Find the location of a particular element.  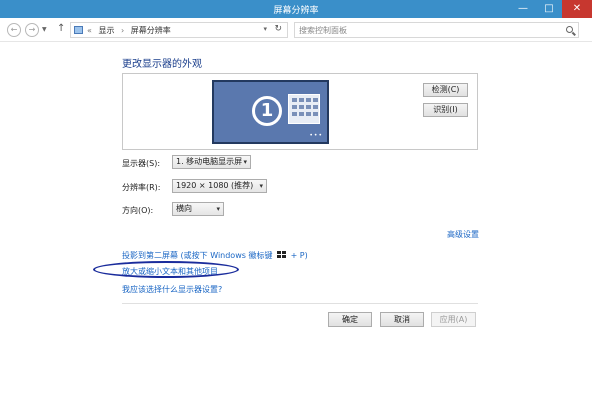

search-input: 搜索控制面板 is located at coordinates (436, 30).